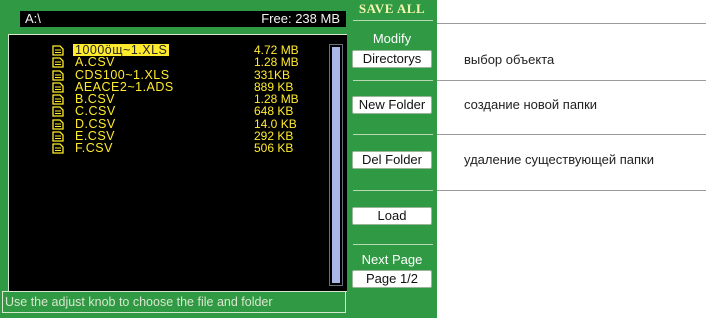 This screenshot has height=318, width=706. Describe the element at coordinates (392, 105) in the screenshot. I see `new-folder-button: New Folder` at that location.